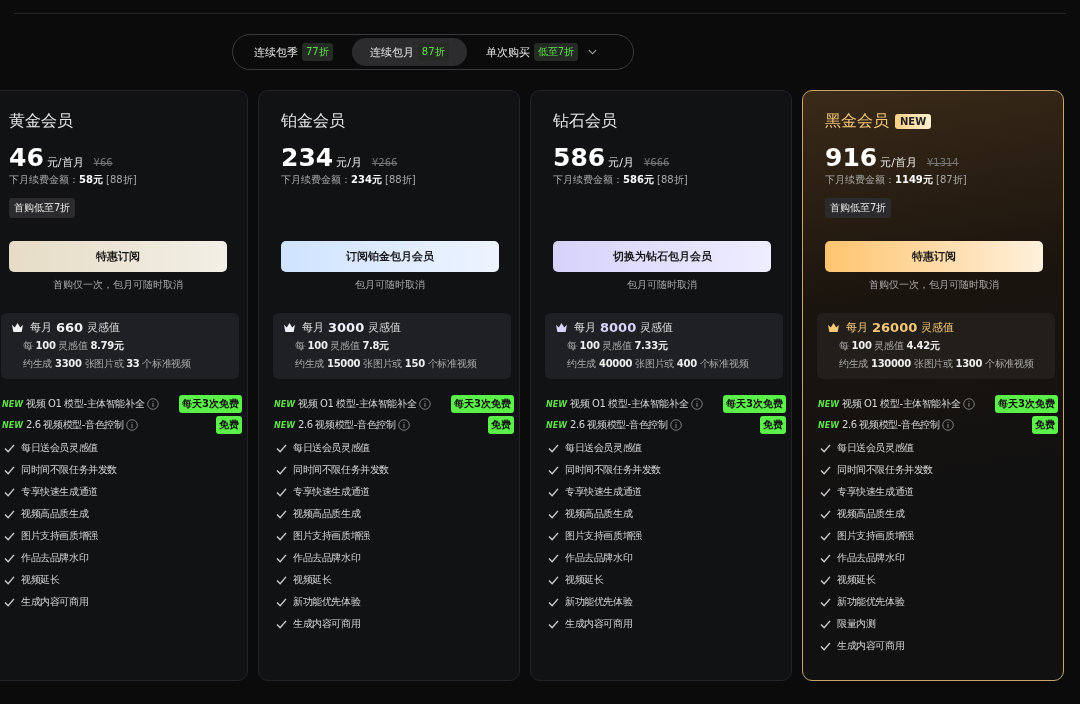 Image resolution: width=1080 pixels, height=704 pixels. What do you see at coordinates (26, 157) in the screenshot?
I see `price: 46` at bounding box center [26, 157].